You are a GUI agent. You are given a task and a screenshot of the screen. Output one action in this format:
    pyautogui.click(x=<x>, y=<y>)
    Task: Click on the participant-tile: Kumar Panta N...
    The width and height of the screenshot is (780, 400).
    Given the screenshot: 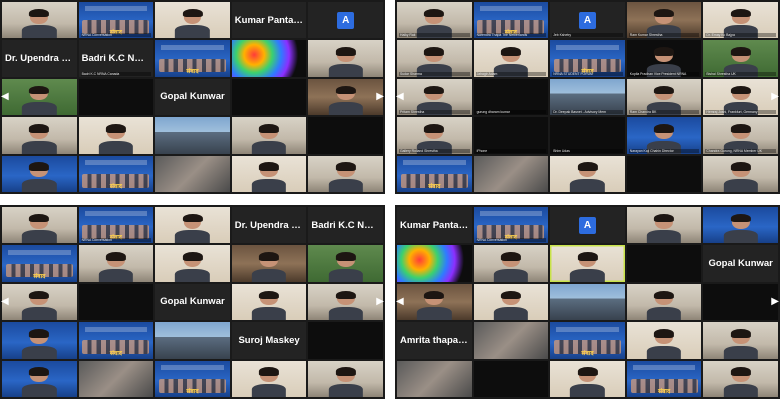 What is the action you would take?
    pyautogui.click(x=269, y=20)
    